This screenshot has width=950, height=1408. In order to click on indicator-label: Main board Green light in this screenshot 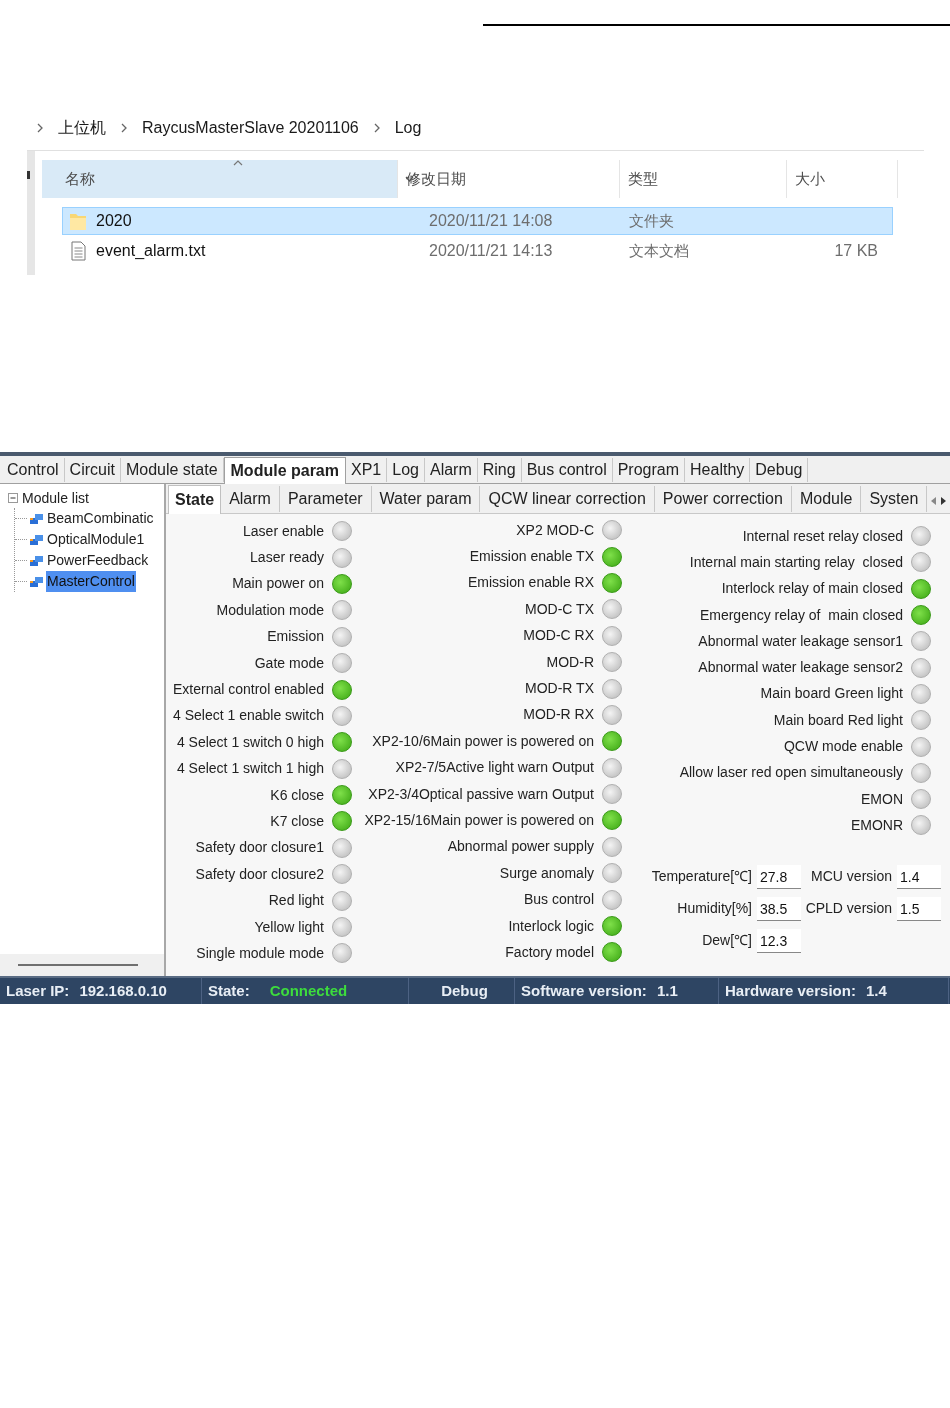, I will do `click(831, 694)`.